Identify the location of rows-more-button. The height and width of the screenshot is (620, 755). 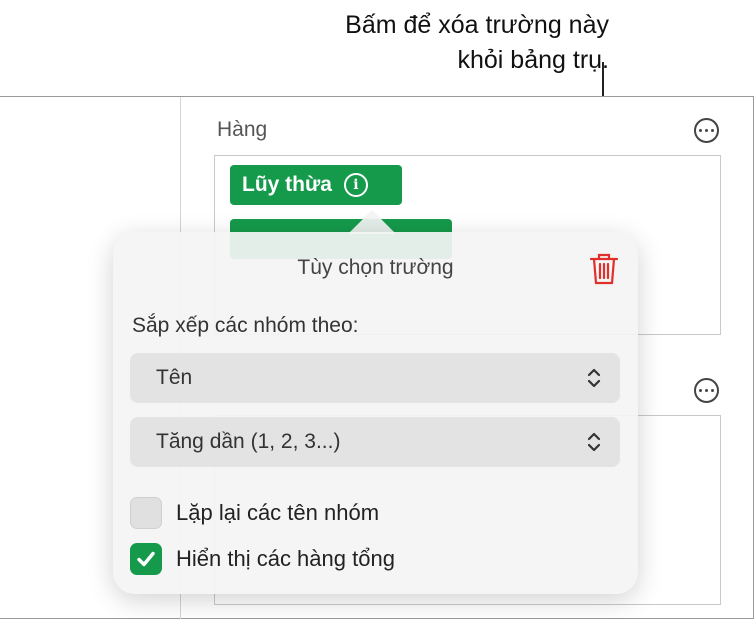
(706, 130).